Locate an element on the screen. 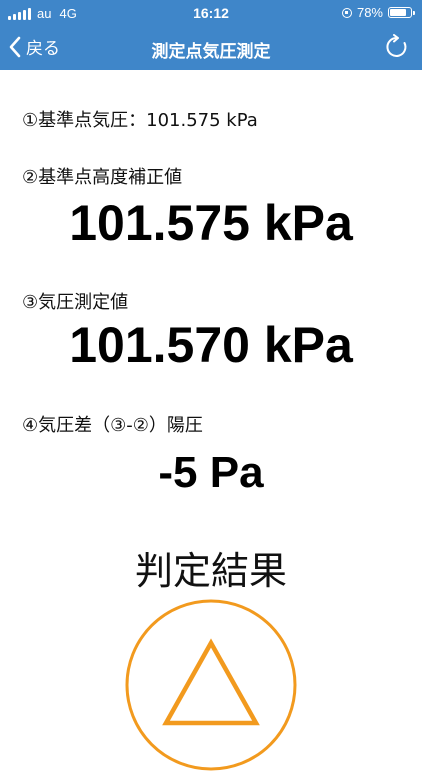  corrected-value: 101.575 kPa is located at coordinates (211, 223).